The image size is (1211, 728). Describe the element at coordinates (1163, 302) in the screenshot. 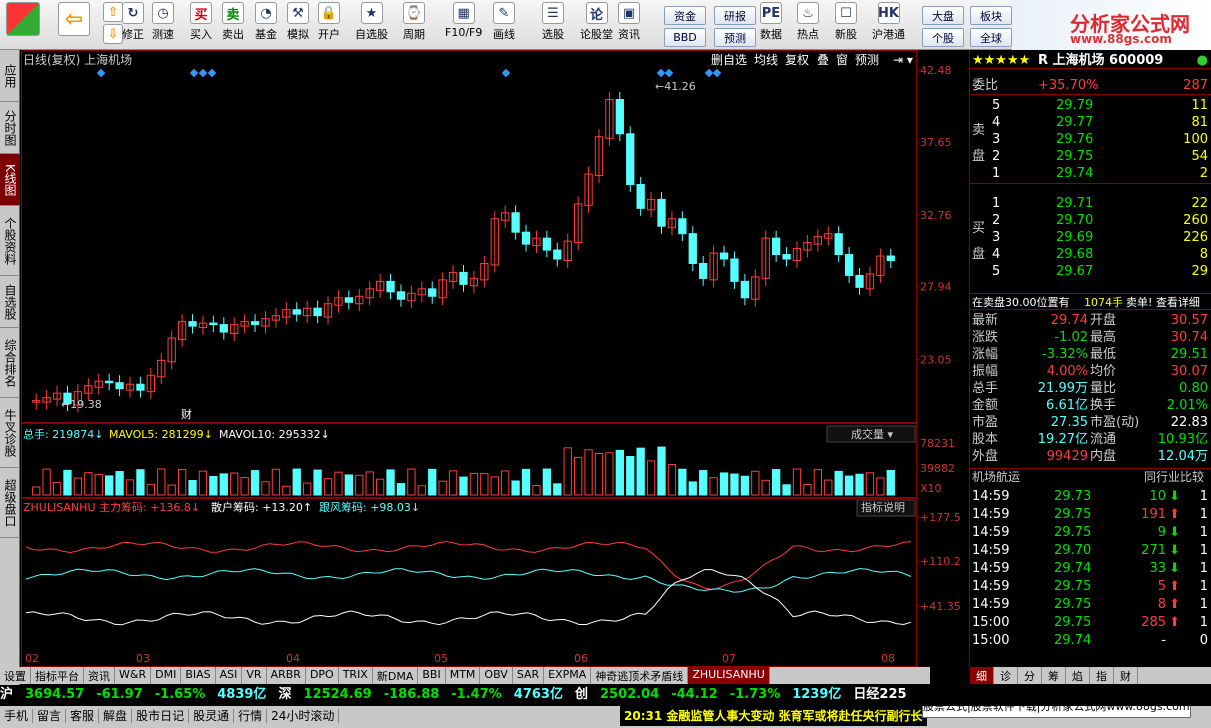

I see `alert-detail-link: 卖单! 查看详细` at that location.